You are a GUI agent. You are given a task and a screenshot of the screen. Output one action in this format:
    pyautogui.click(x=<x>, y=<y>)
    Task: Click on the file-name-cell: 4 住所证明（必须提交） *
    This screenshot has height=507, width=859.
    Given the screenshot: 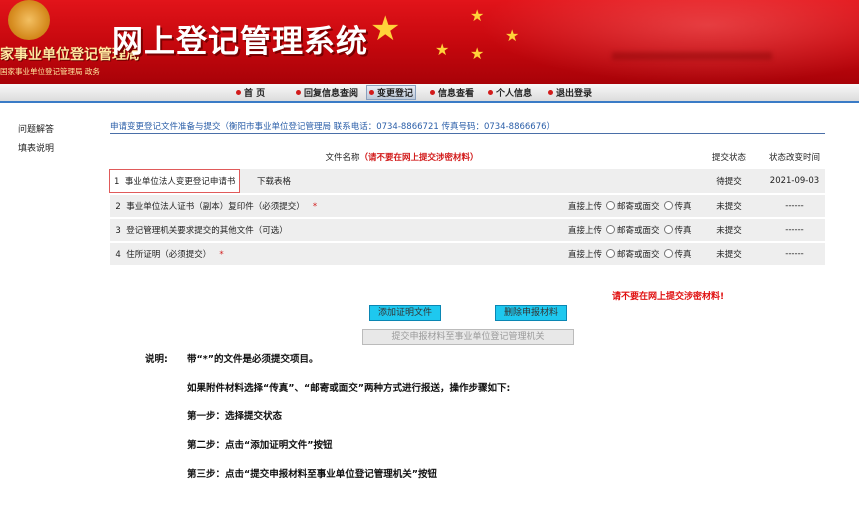 What is the action you would take?
    pyautogui.click(x=339, y=254)
    